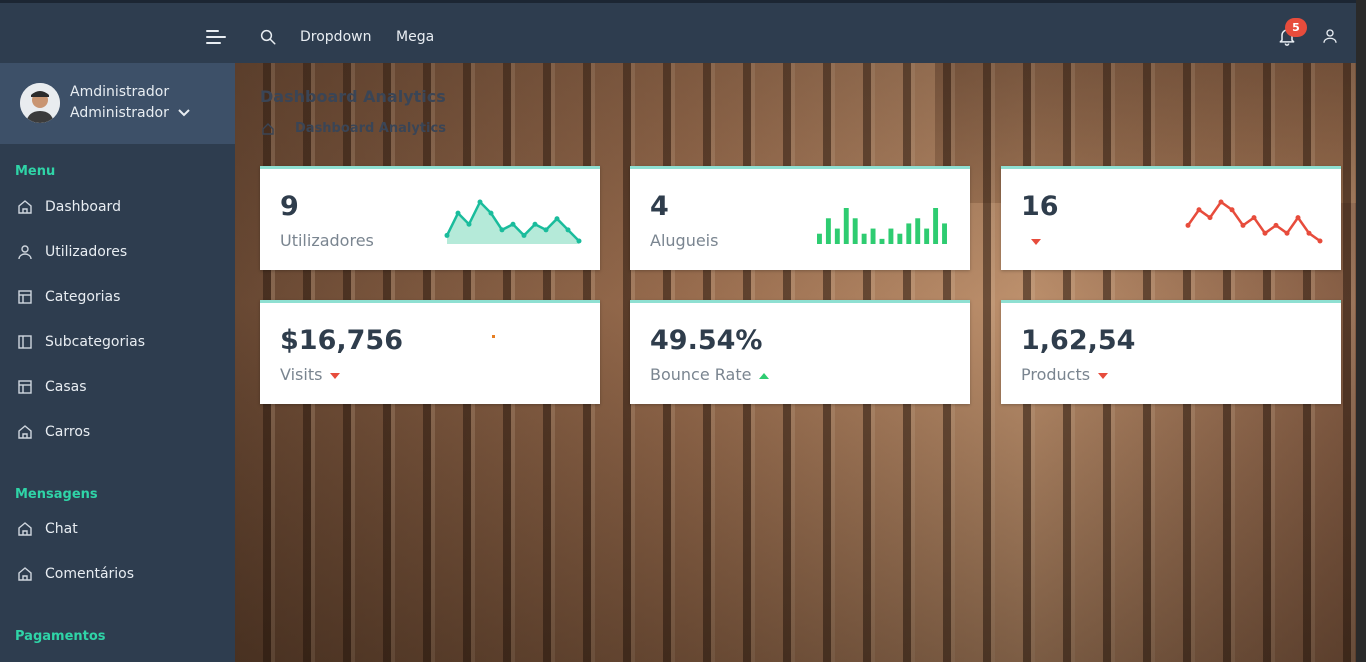  Describe the element at coordinates (370, 129) in the screenshot. I see `breadcrumb: Dashboard Analytics` at that location.